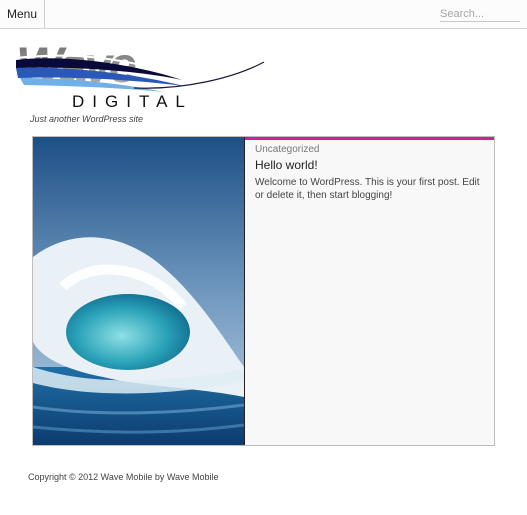 This screenshot has width=527, height=515. What do you see at coordinates (263, 14) in the screenshot?
I see `top-bar: Menu` at bounding box center [263, 14].